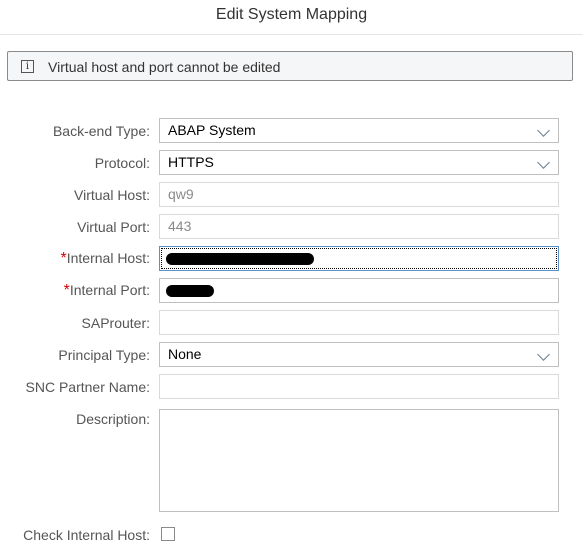  What do you see at coordinates (113, 227) in the screenshot?
I see `virtual-port-label: Virtual Port:` at bounding box center [113, 227].